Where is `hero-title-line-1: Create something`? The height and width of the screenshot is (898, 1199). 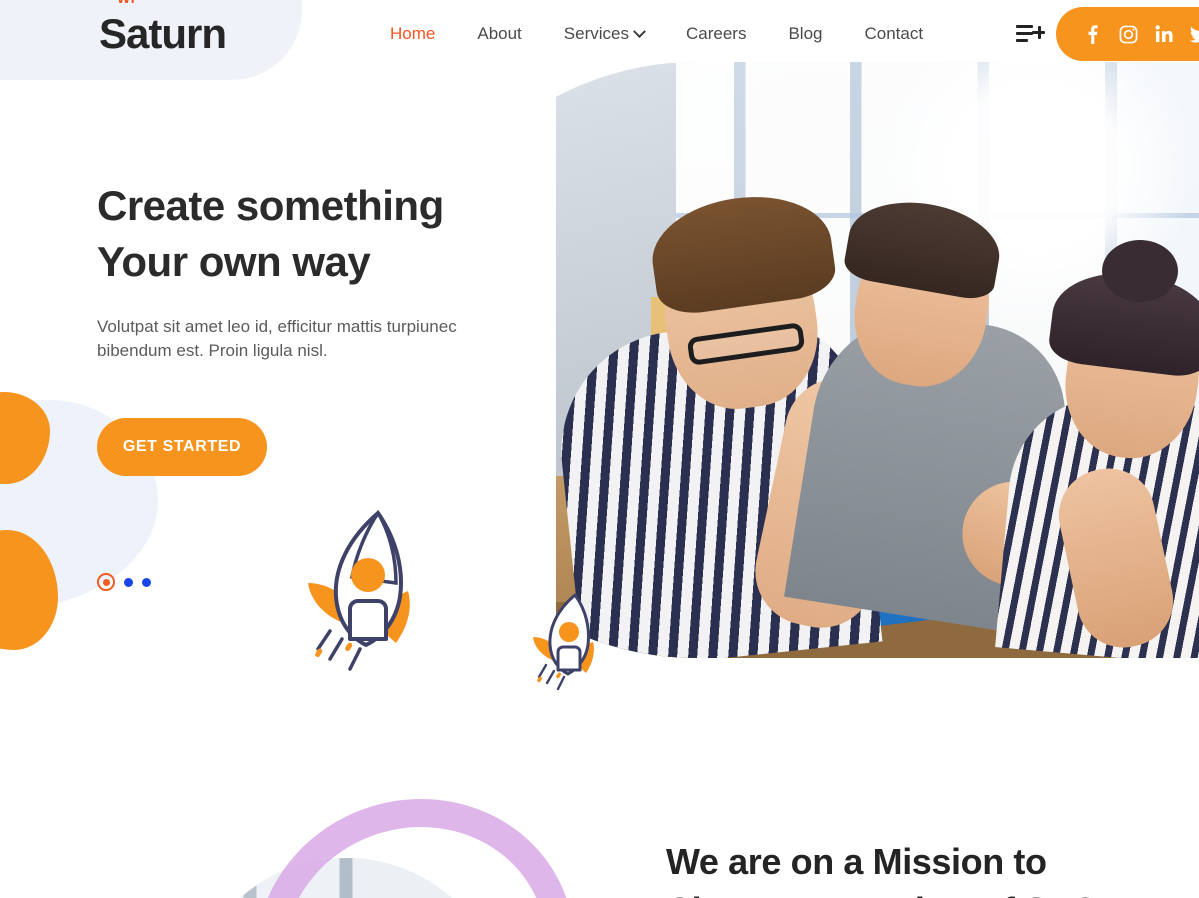 hero-title-line-1: Create something is located at coordinates (270, 205).